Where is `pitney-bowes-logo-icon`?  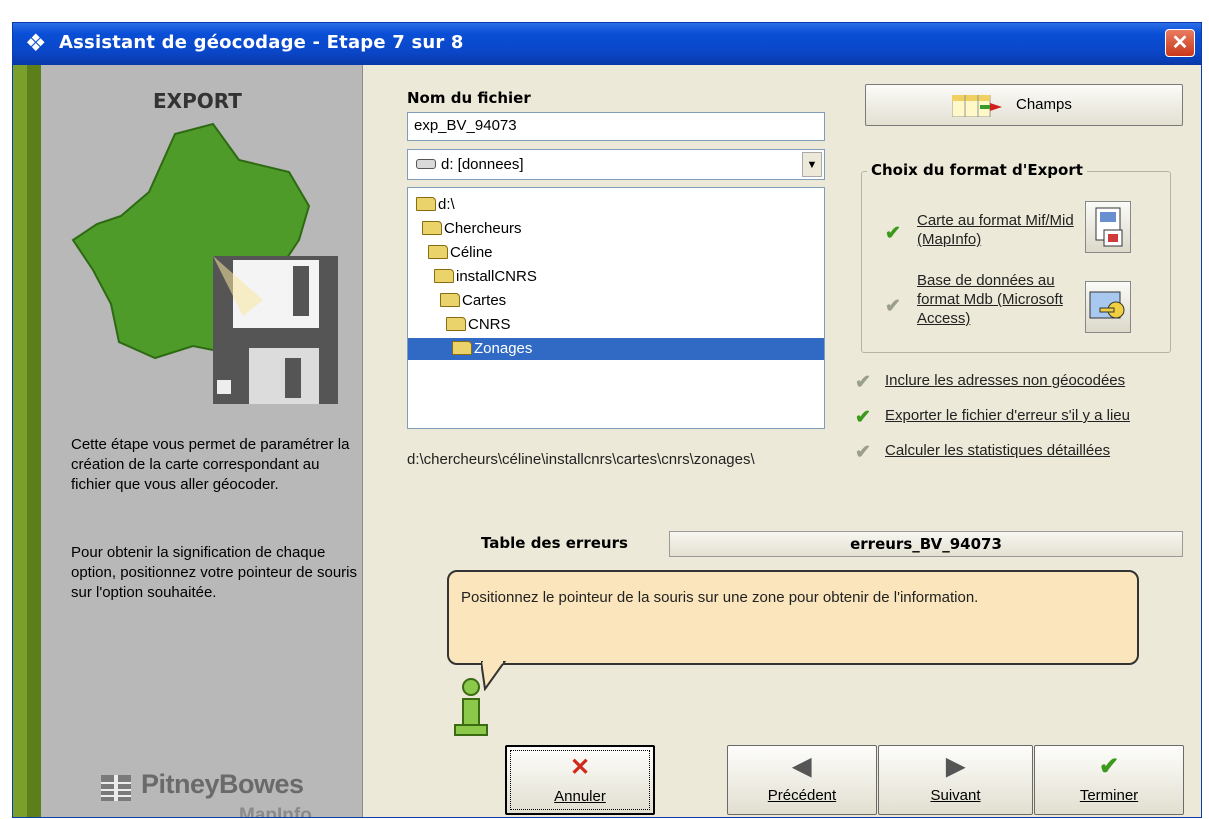
pitney-bowes-logo-icon is located at coordinates (116, 788).